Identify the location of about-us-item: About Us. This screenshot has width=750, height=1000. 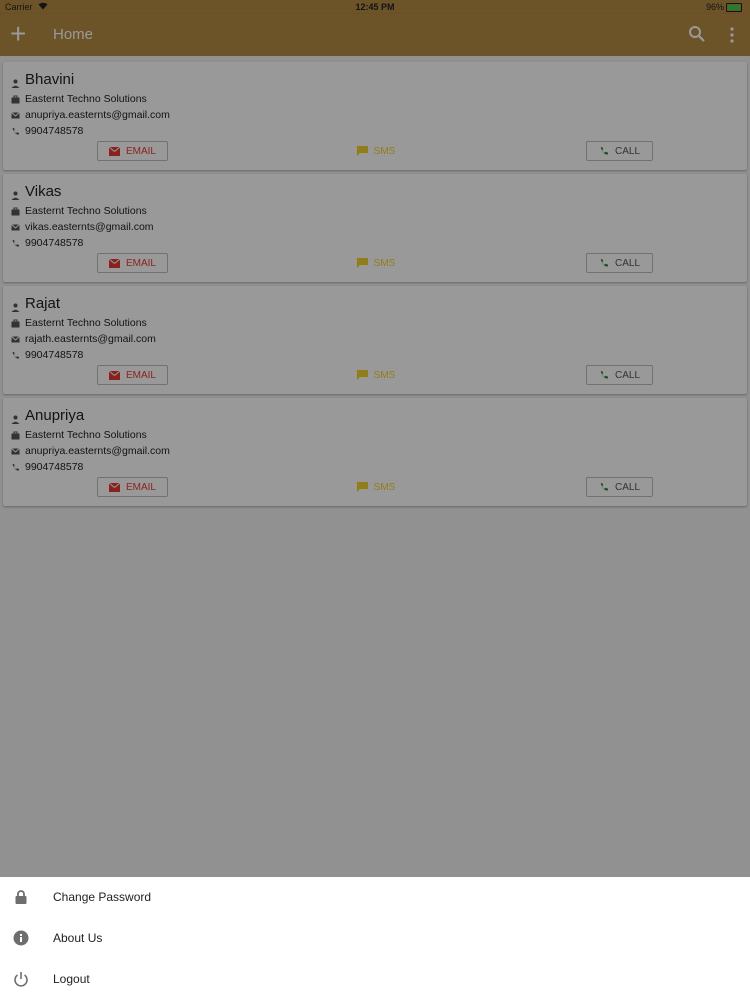
(375, 938).